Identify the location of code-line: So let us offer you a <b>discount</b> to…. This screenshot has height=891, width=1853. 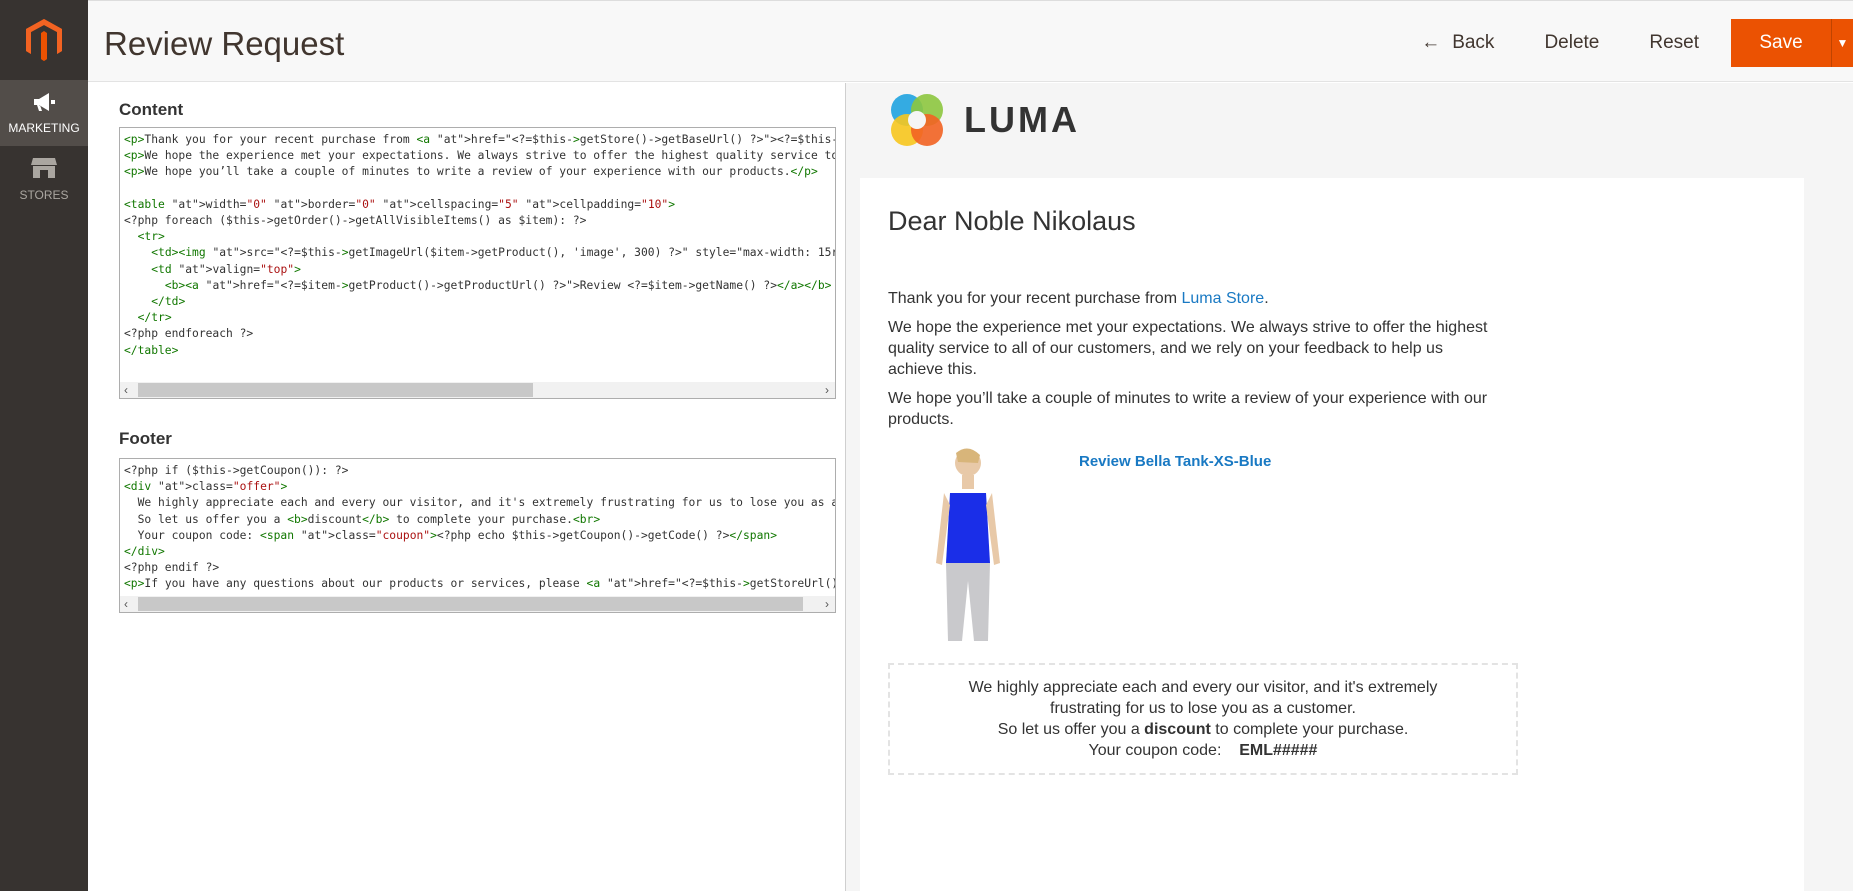
(362, 519).